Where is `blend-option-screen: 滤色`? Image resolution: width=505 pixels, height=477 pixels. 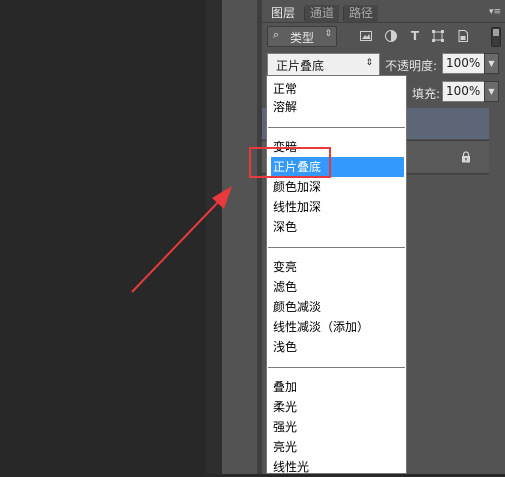
blend-option-screen: 滤色 is located at coordinates (337, 287).